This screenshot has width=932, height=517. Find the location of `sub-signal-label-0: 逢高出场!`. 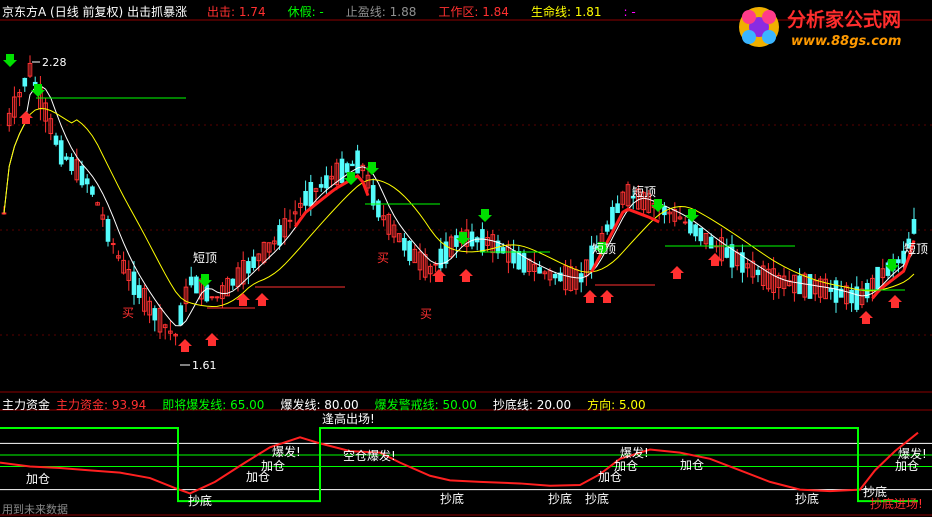

sub-signal-label-0: 逢高出场! is located at coordinates (348, 418).